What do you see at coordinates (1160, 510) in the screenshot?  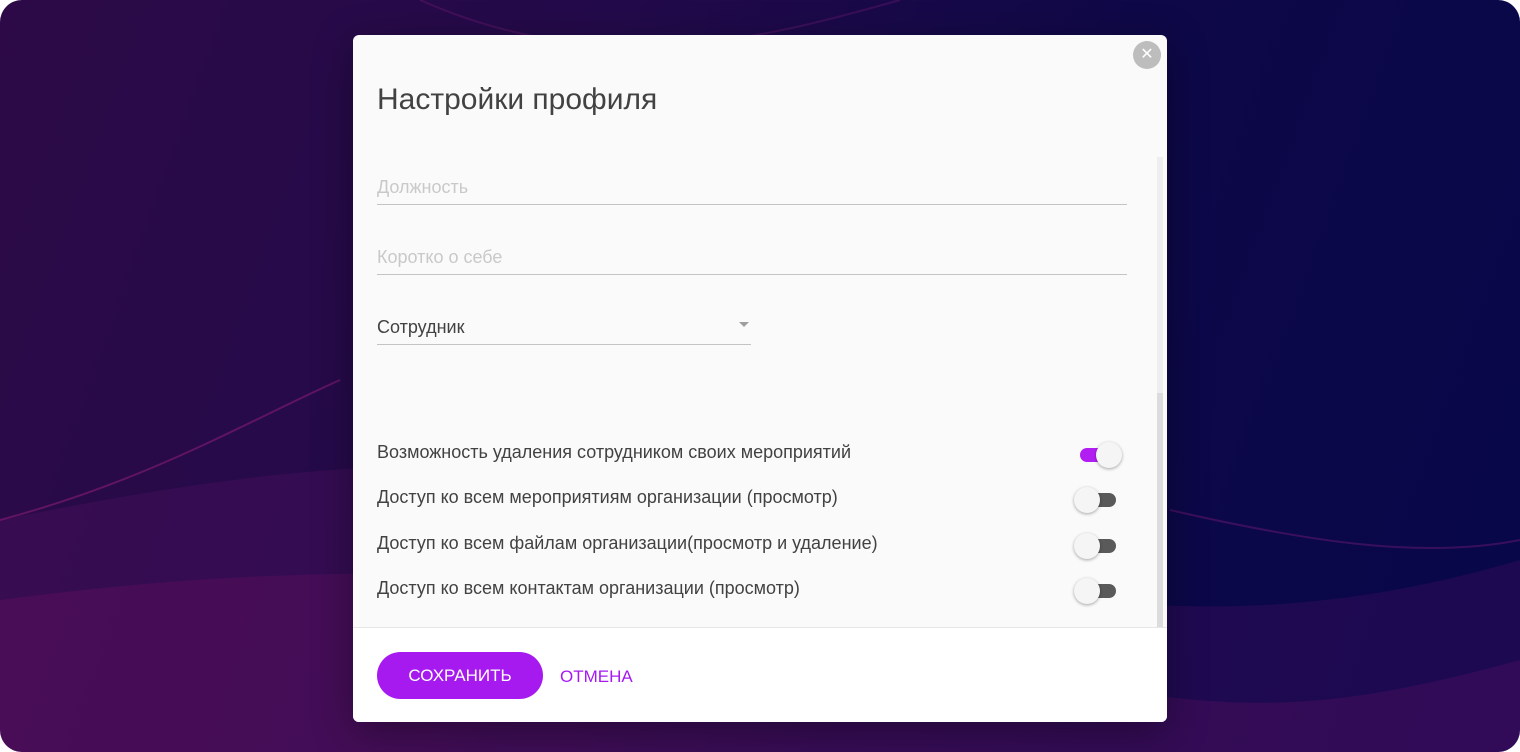 I see `scrollbar-thumb` at bounding box center [1160, 510].